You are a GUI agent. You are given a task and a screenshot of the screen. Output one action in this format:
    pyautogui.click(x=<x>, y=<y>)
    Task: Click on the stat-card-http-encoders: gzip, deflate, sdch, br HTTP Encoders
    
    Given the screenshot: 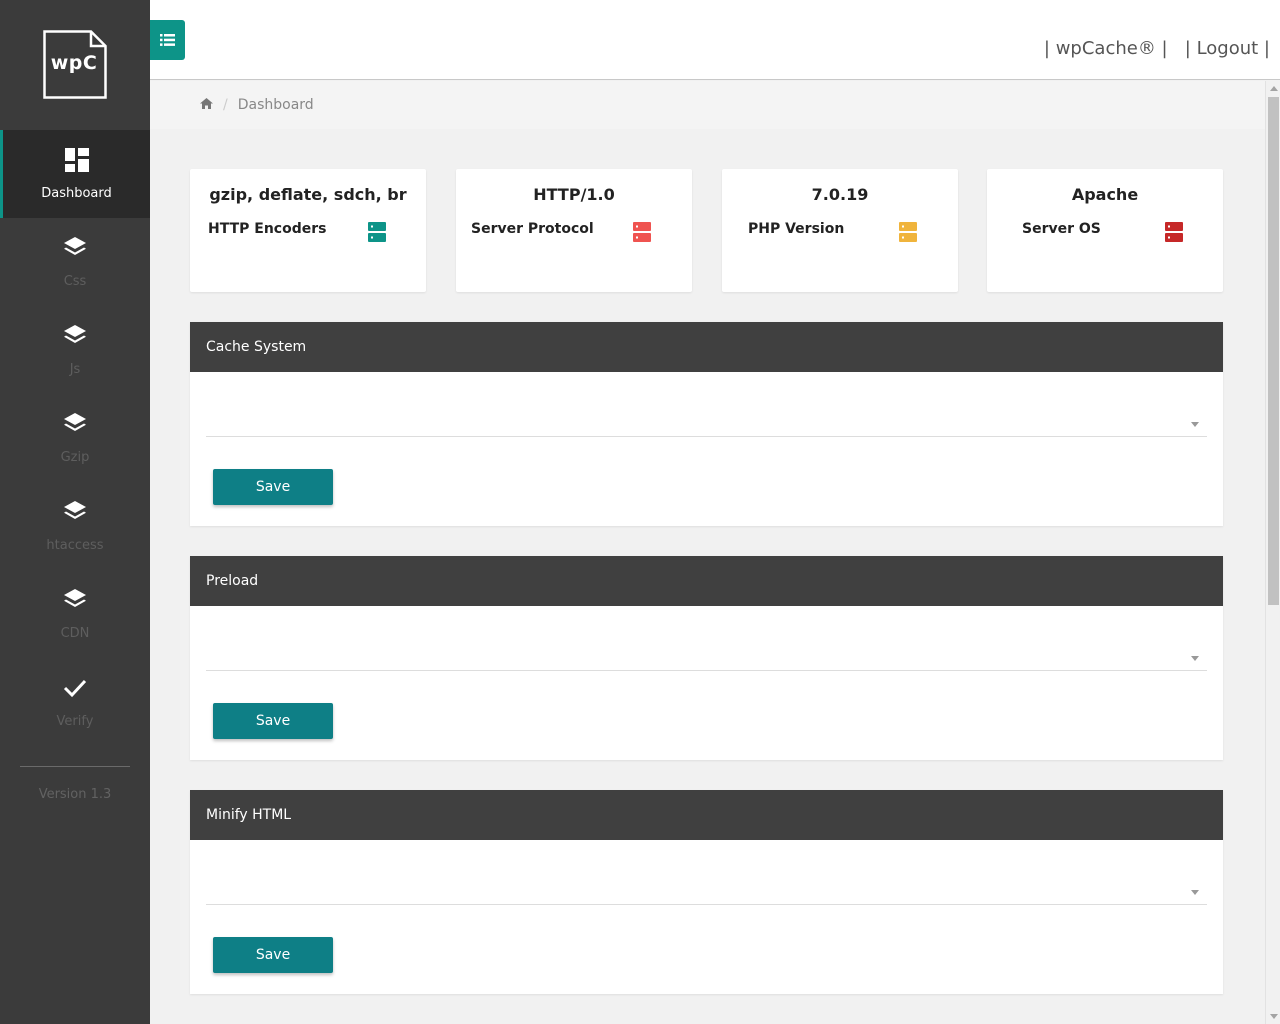 What is the action you would take?
    pyautogui.click(x=308, y=230)
    